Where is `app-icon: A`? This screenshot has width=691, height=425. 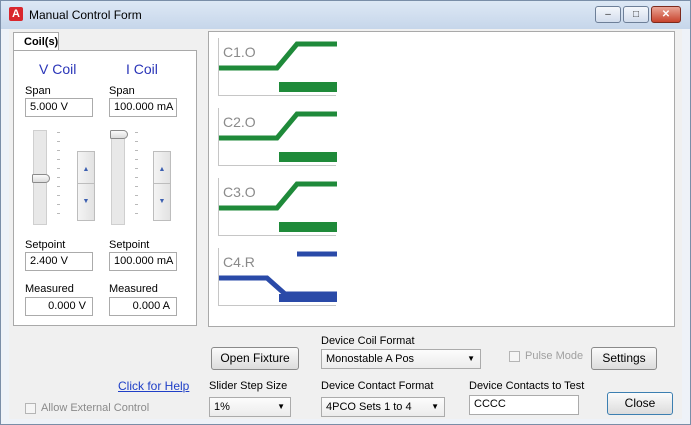
app-icon: A is located at coordinates (16, 14).